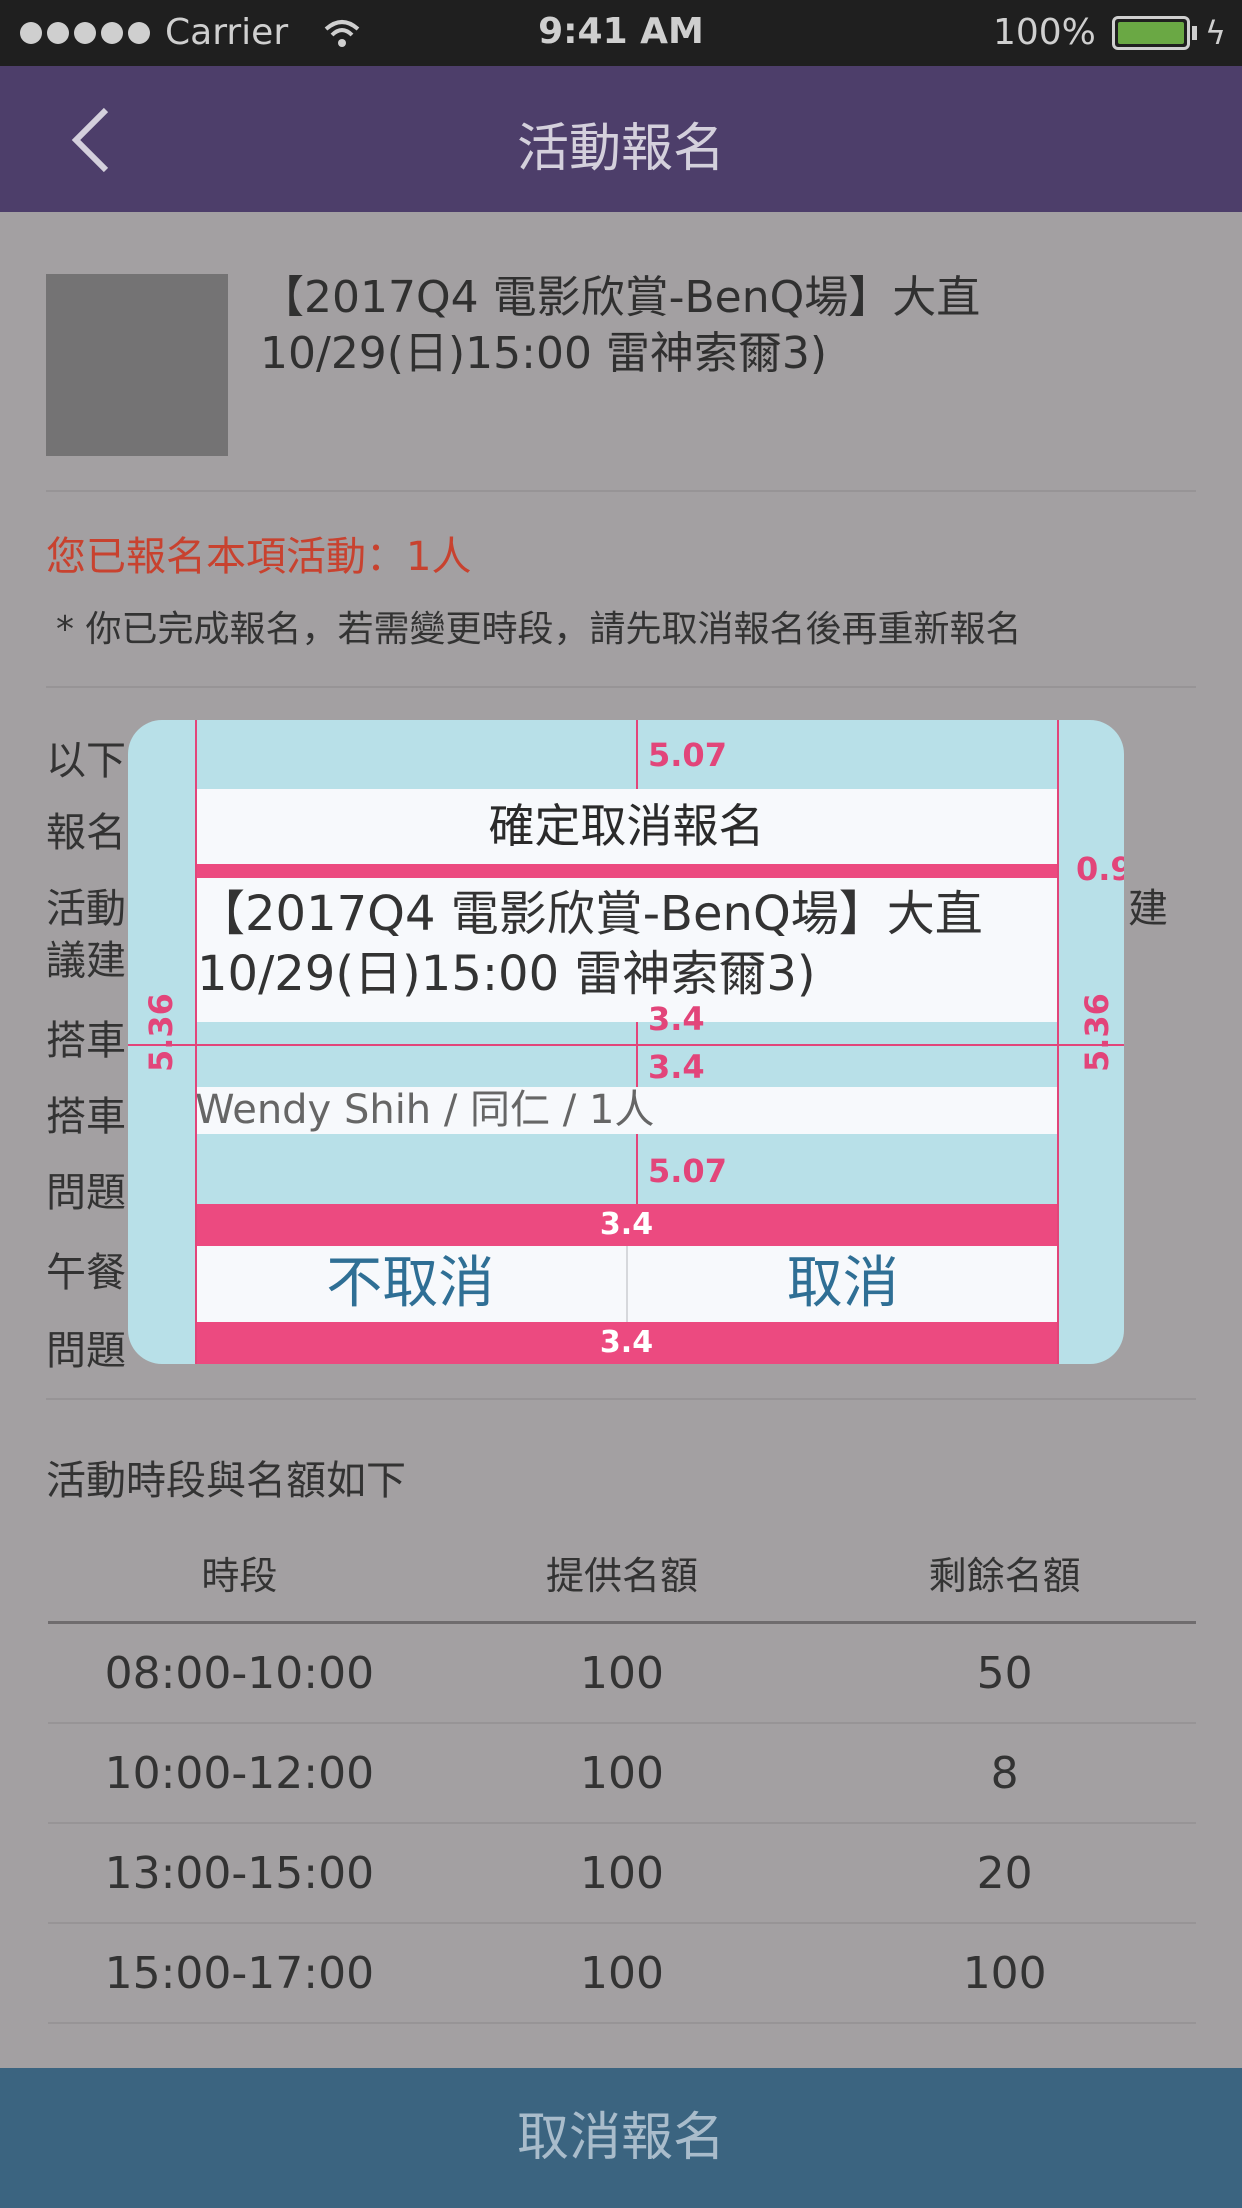 The width and height of the screenshot is (1242, 2208). I want to click on info-row-label: 議建, so click(86, 961).